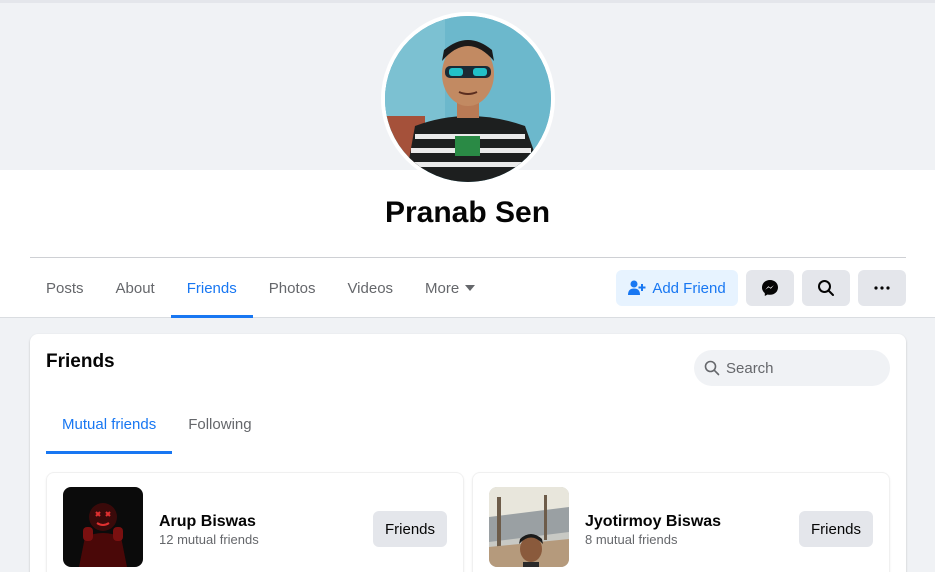 This screenshot has width=935, height=572. I want to click on friend-mutual-count: 12 mutual friends, so click(209, 539).